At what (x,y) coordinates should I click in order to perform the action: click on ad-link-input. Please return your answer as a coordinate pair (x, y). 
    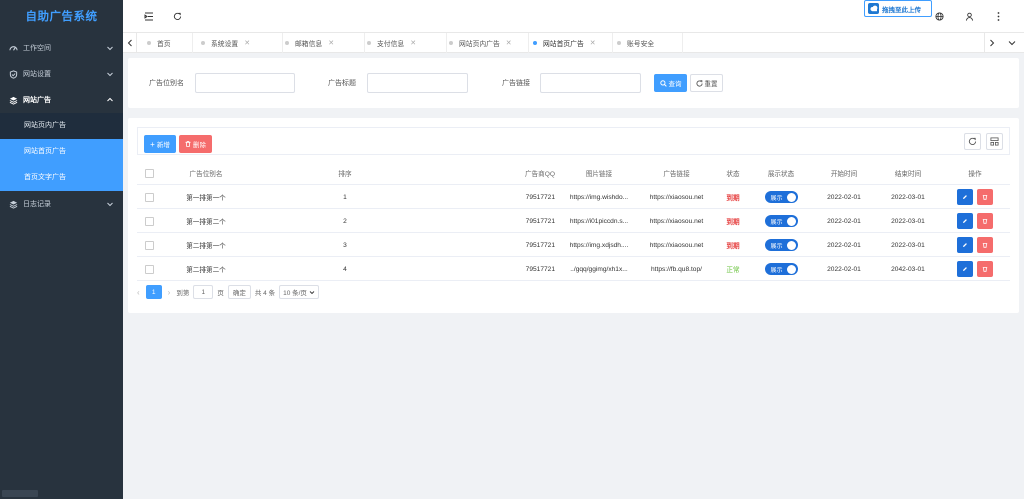
    Looking at the image, I should click on (590, 83).